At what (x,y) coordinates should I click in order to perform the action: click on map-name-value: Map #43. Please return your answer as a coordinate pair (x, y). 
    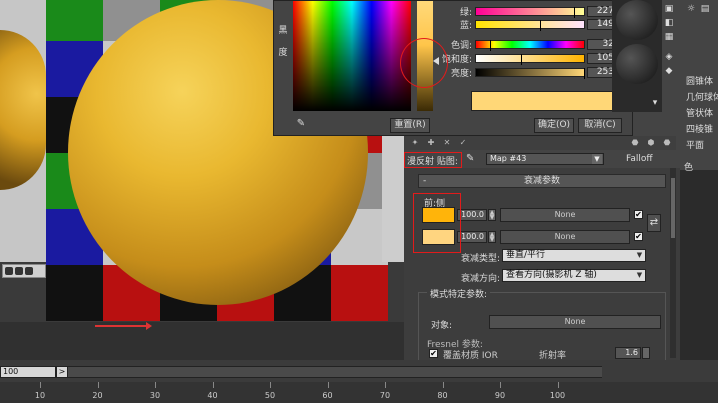
    Looking at the image, I should click on (508, 158).